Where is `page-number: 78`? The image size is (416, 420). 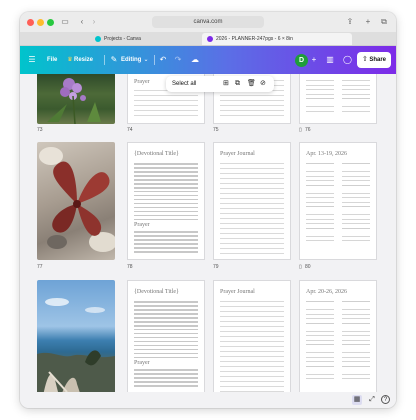 page-number: 78 is located at coordinates (130, 267).